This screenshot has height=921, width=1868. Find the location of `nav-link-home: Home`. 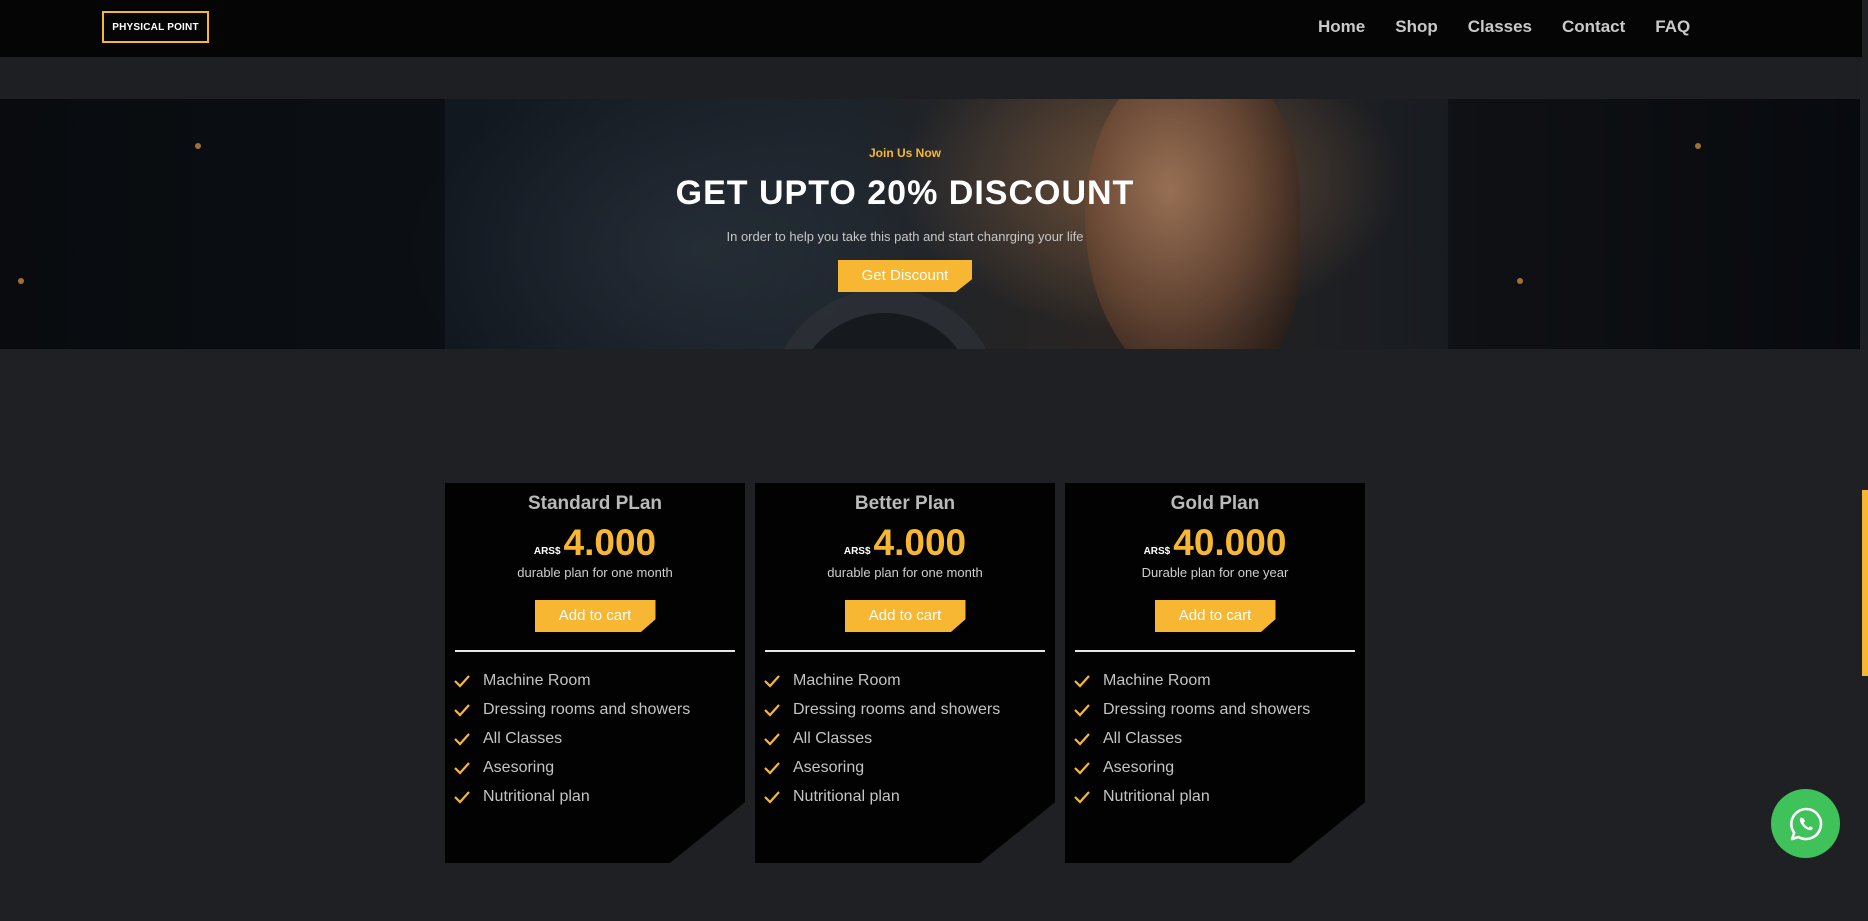

nav-link-home: Home is located at coordinates (1341, 27).